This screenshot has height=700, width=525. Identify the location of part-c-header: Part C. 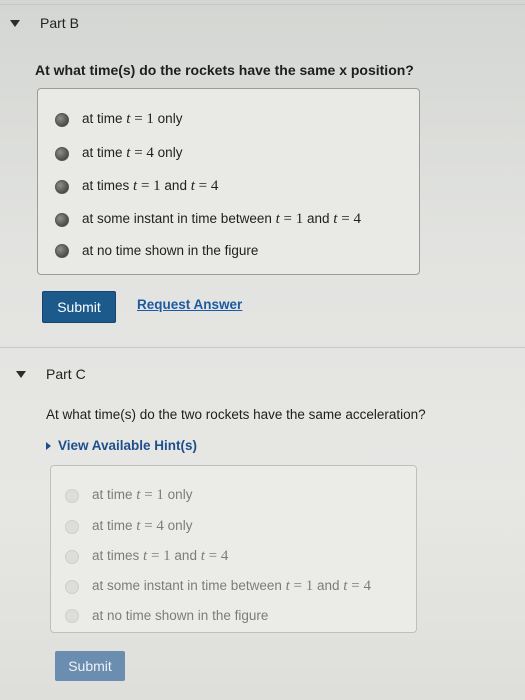
(51, 374).